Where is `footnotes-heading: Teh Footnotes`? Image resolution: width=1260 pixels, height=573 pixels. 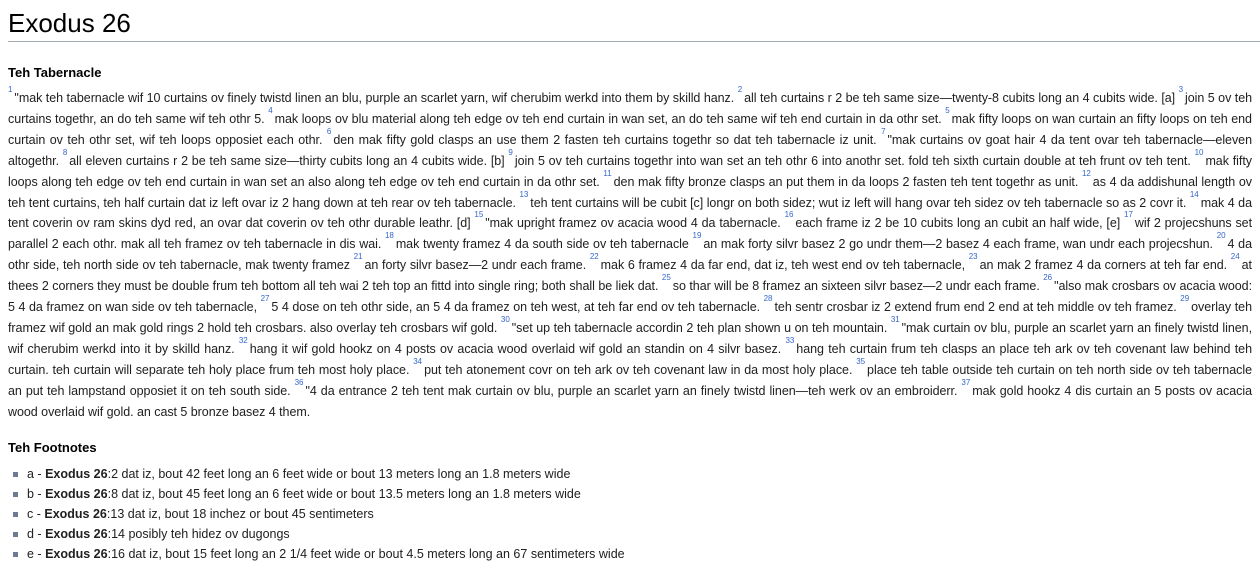 footnotes-heading: Teh Footnotes is located at coordinates (52, 447).